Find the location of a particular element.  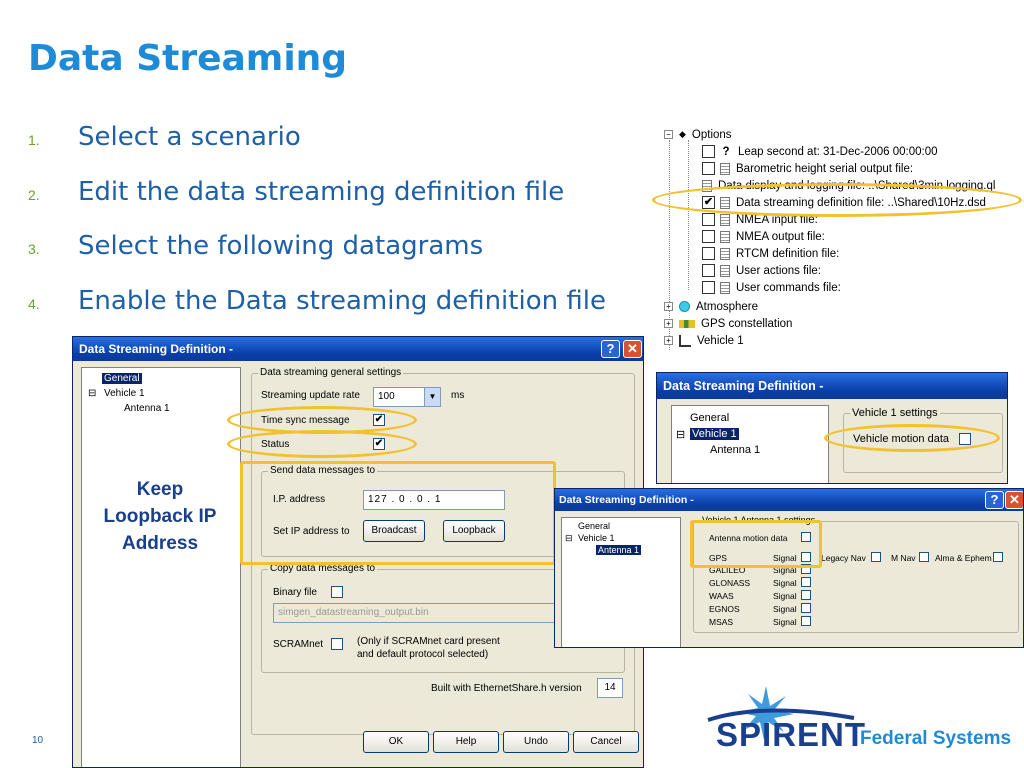

system-label: MSAS is located at coordinates (721, 622).